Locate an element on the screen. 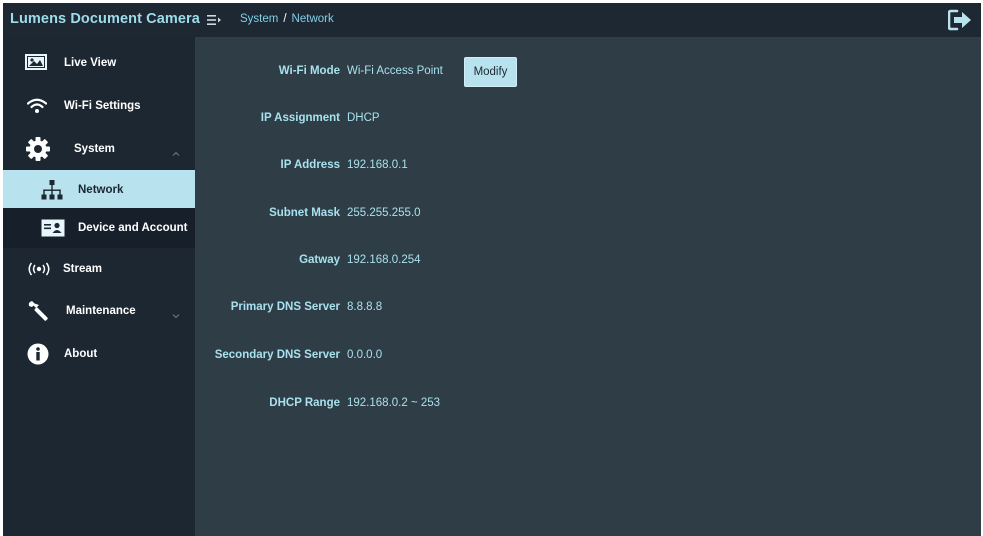 This screenshot has height=536, width=983. chevron-down-icon is located at coordinates (176, 313).